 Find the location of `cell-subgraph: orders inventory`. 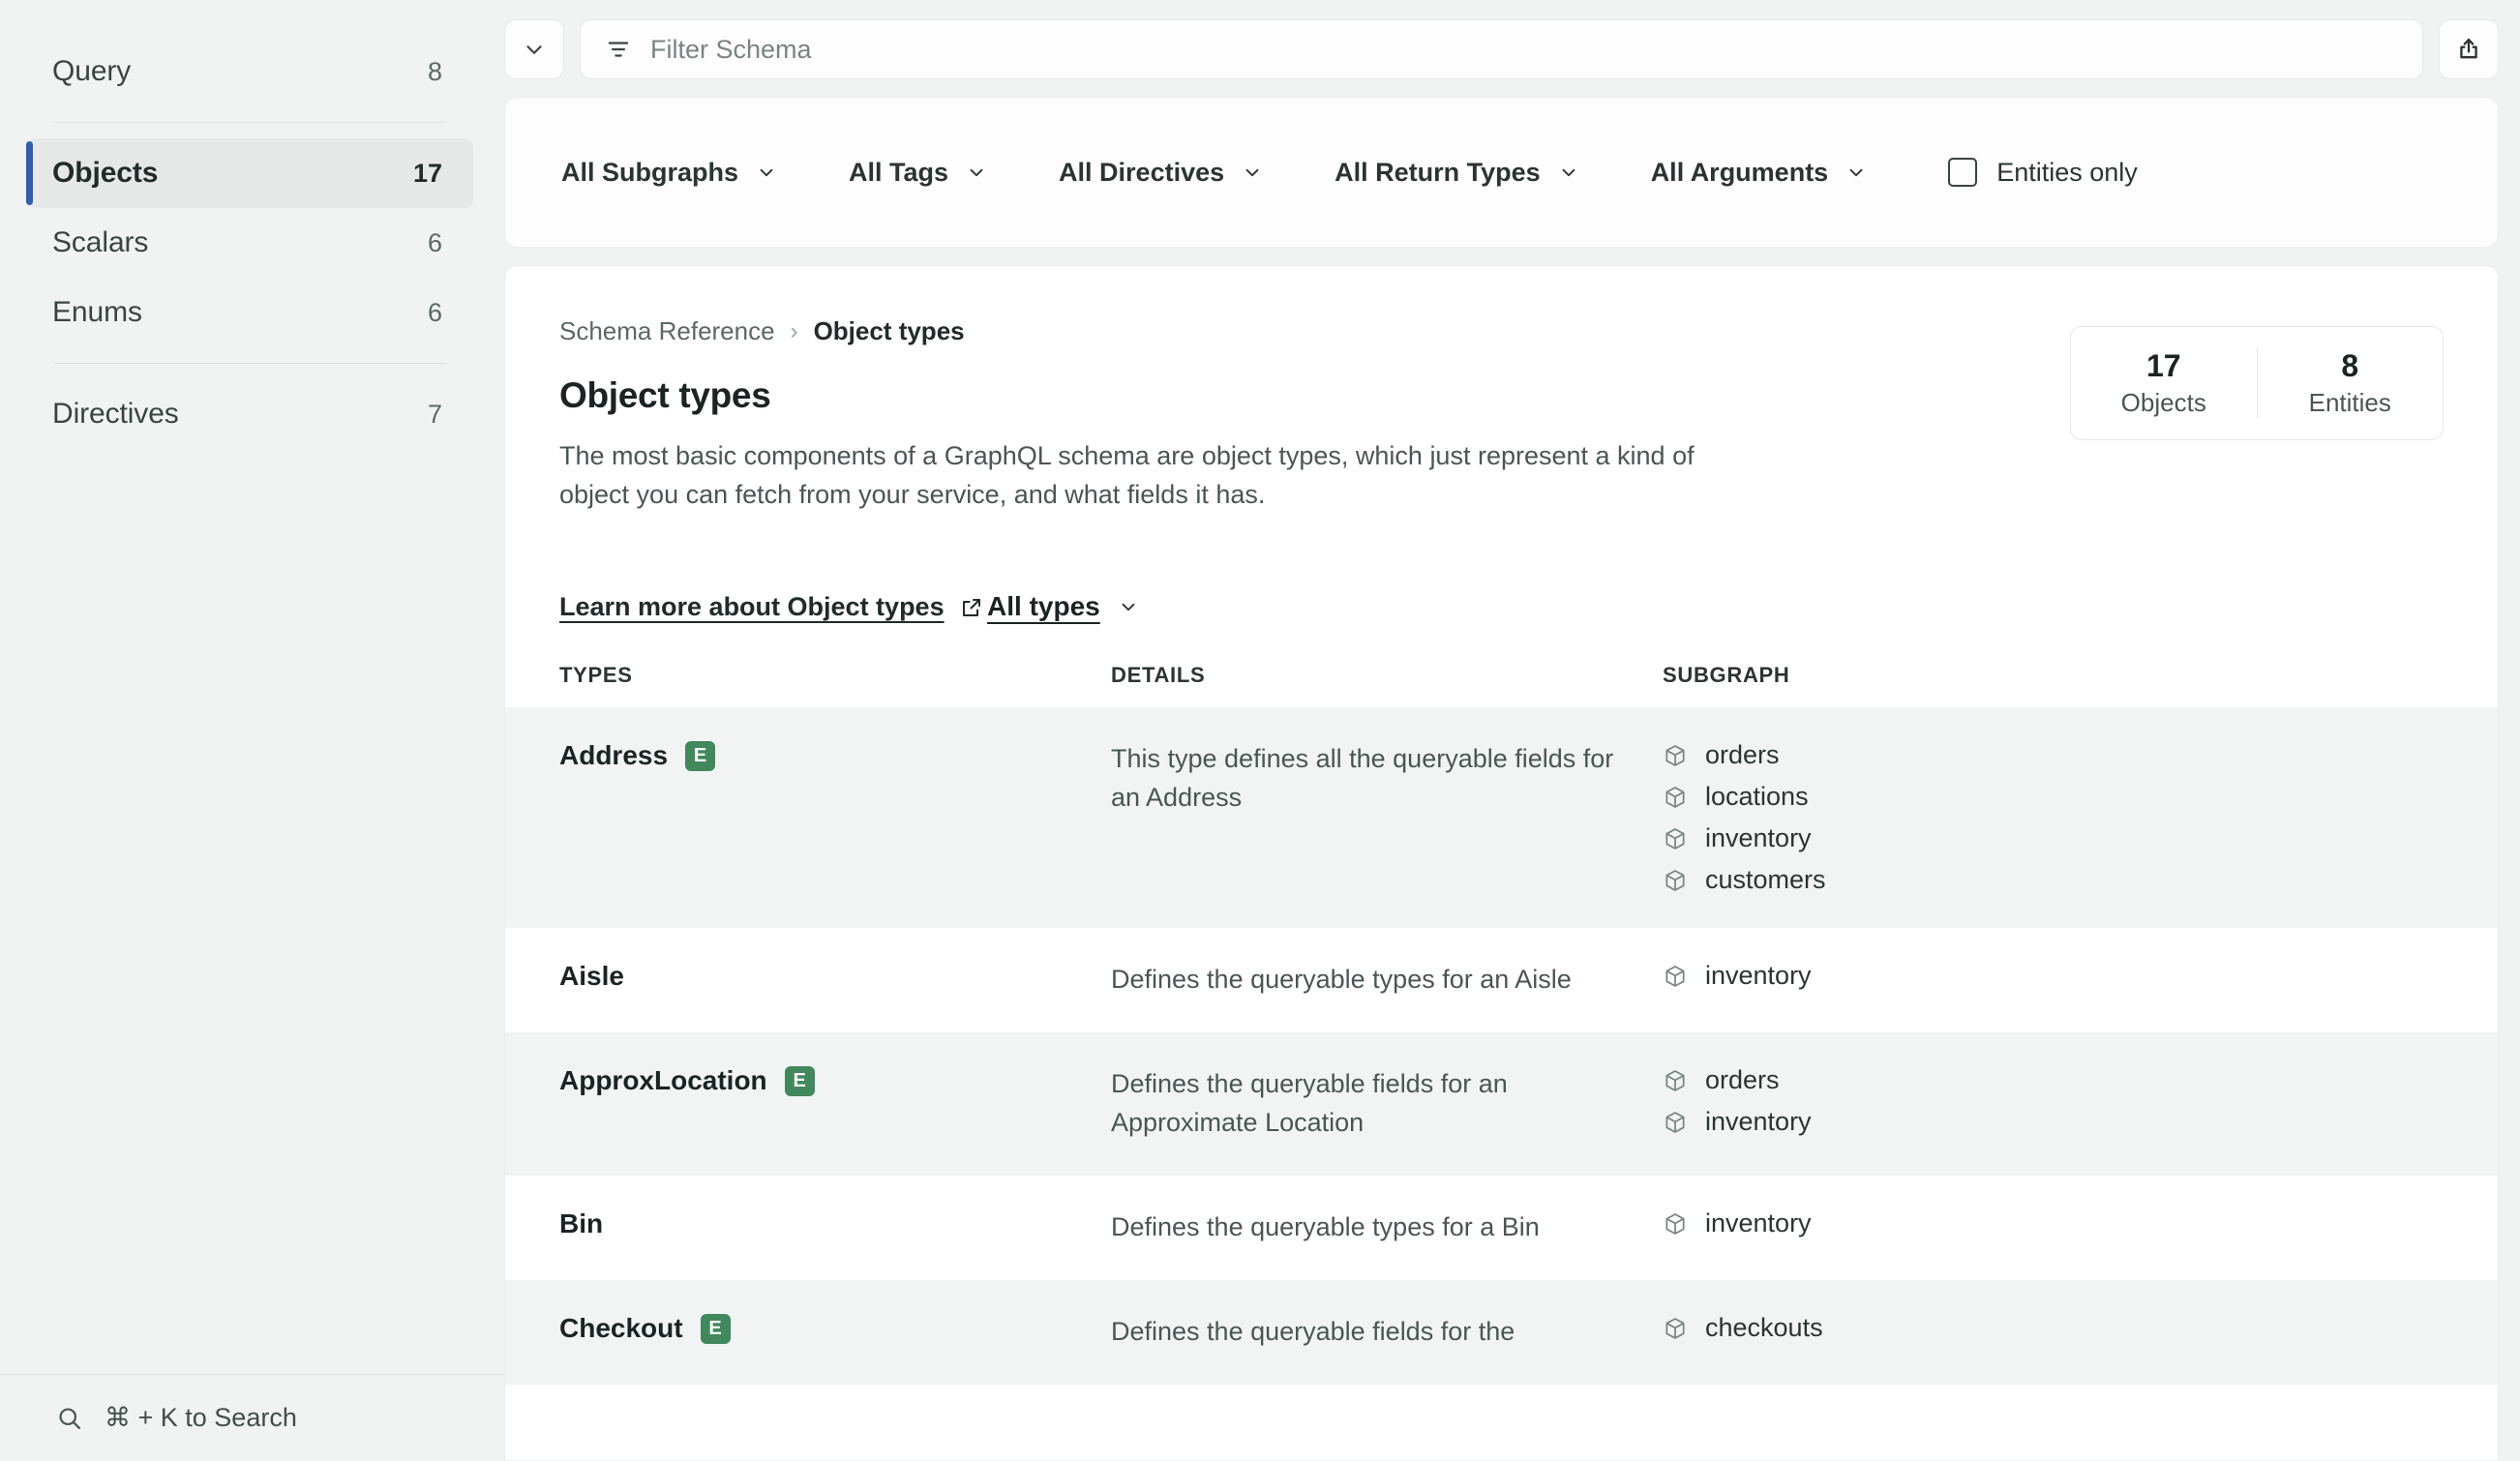

cell-subgraph: orders inventory is located at coordinates (2054, 1101).